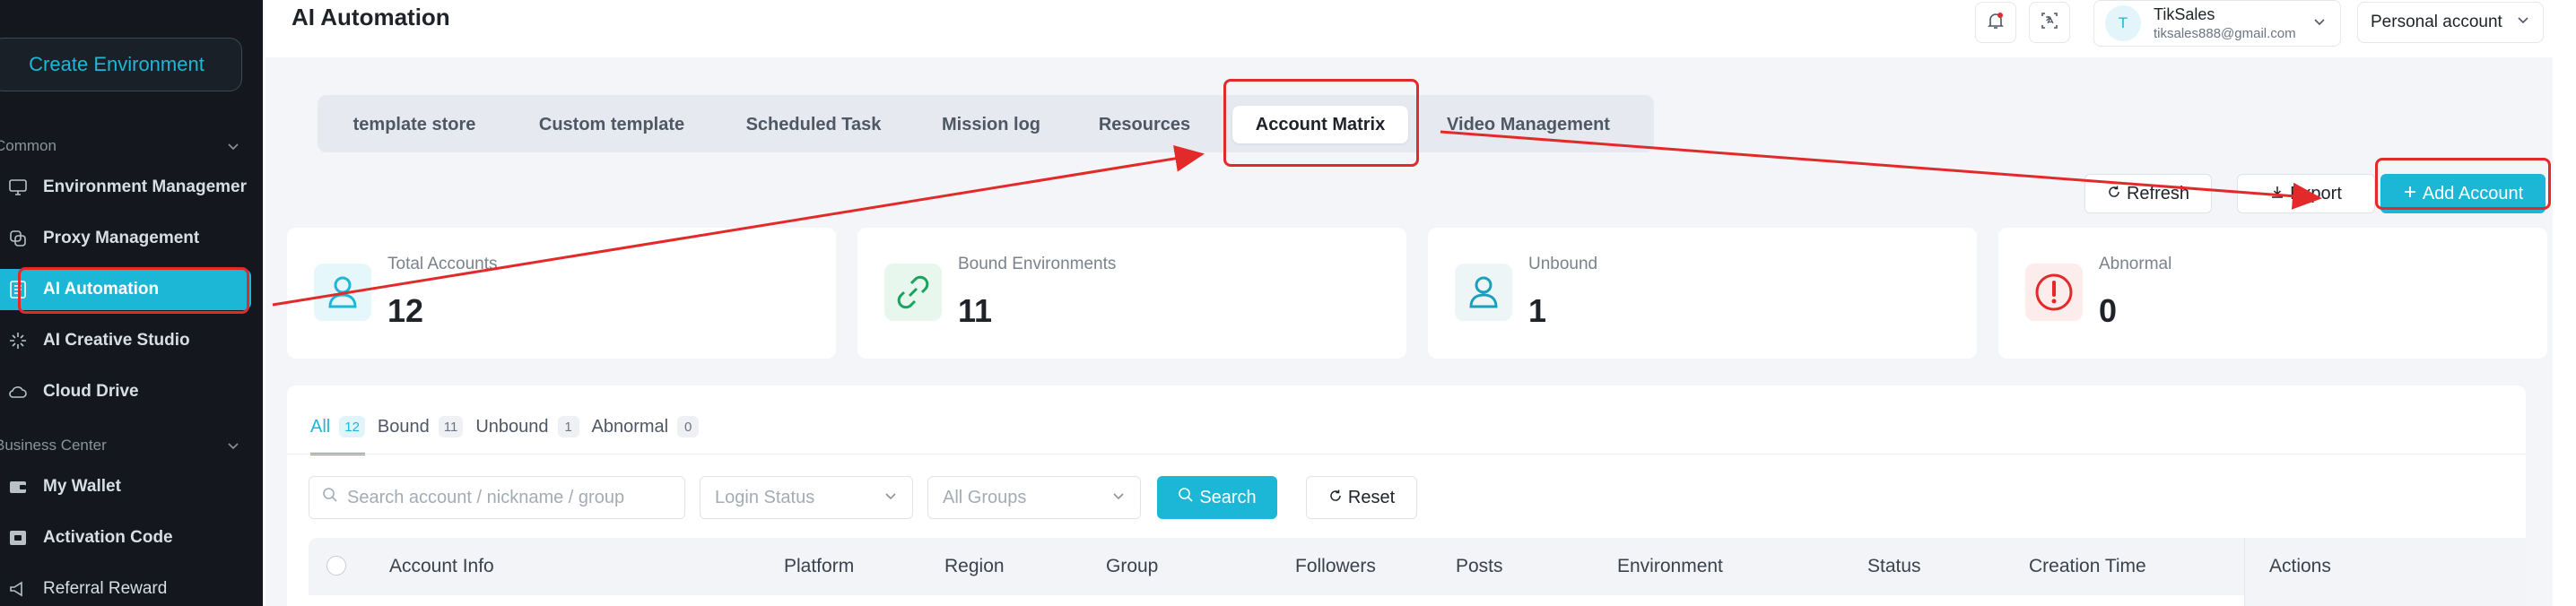 The width and height of the screenshot is (2576, 606). Describe the element at coordinates (688, 426) in the screenshot. I see `filter-count: 0` at that location.